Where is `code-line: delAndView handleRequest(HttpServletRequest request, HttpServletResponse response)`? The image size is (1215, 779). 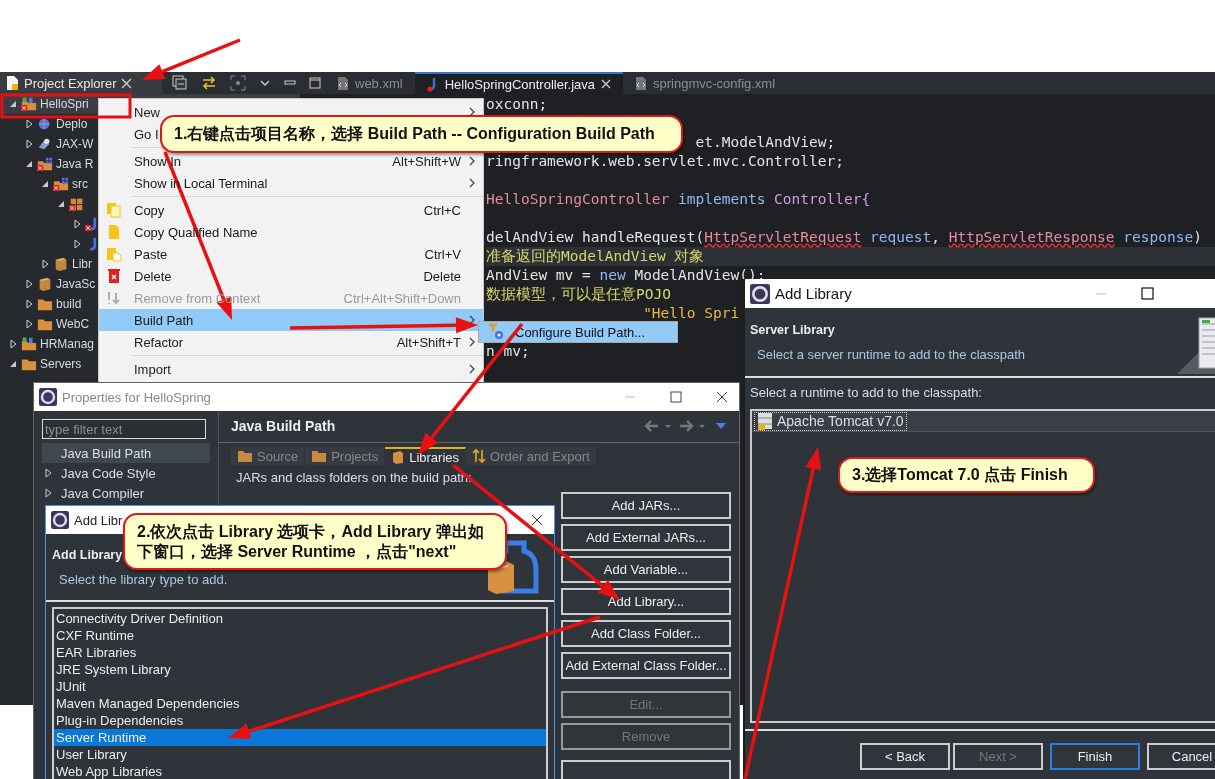
code-line: delAndView handleRequest(HttpServletRequest request, HttpServletResponse response) is located at coordinates (844, 237).